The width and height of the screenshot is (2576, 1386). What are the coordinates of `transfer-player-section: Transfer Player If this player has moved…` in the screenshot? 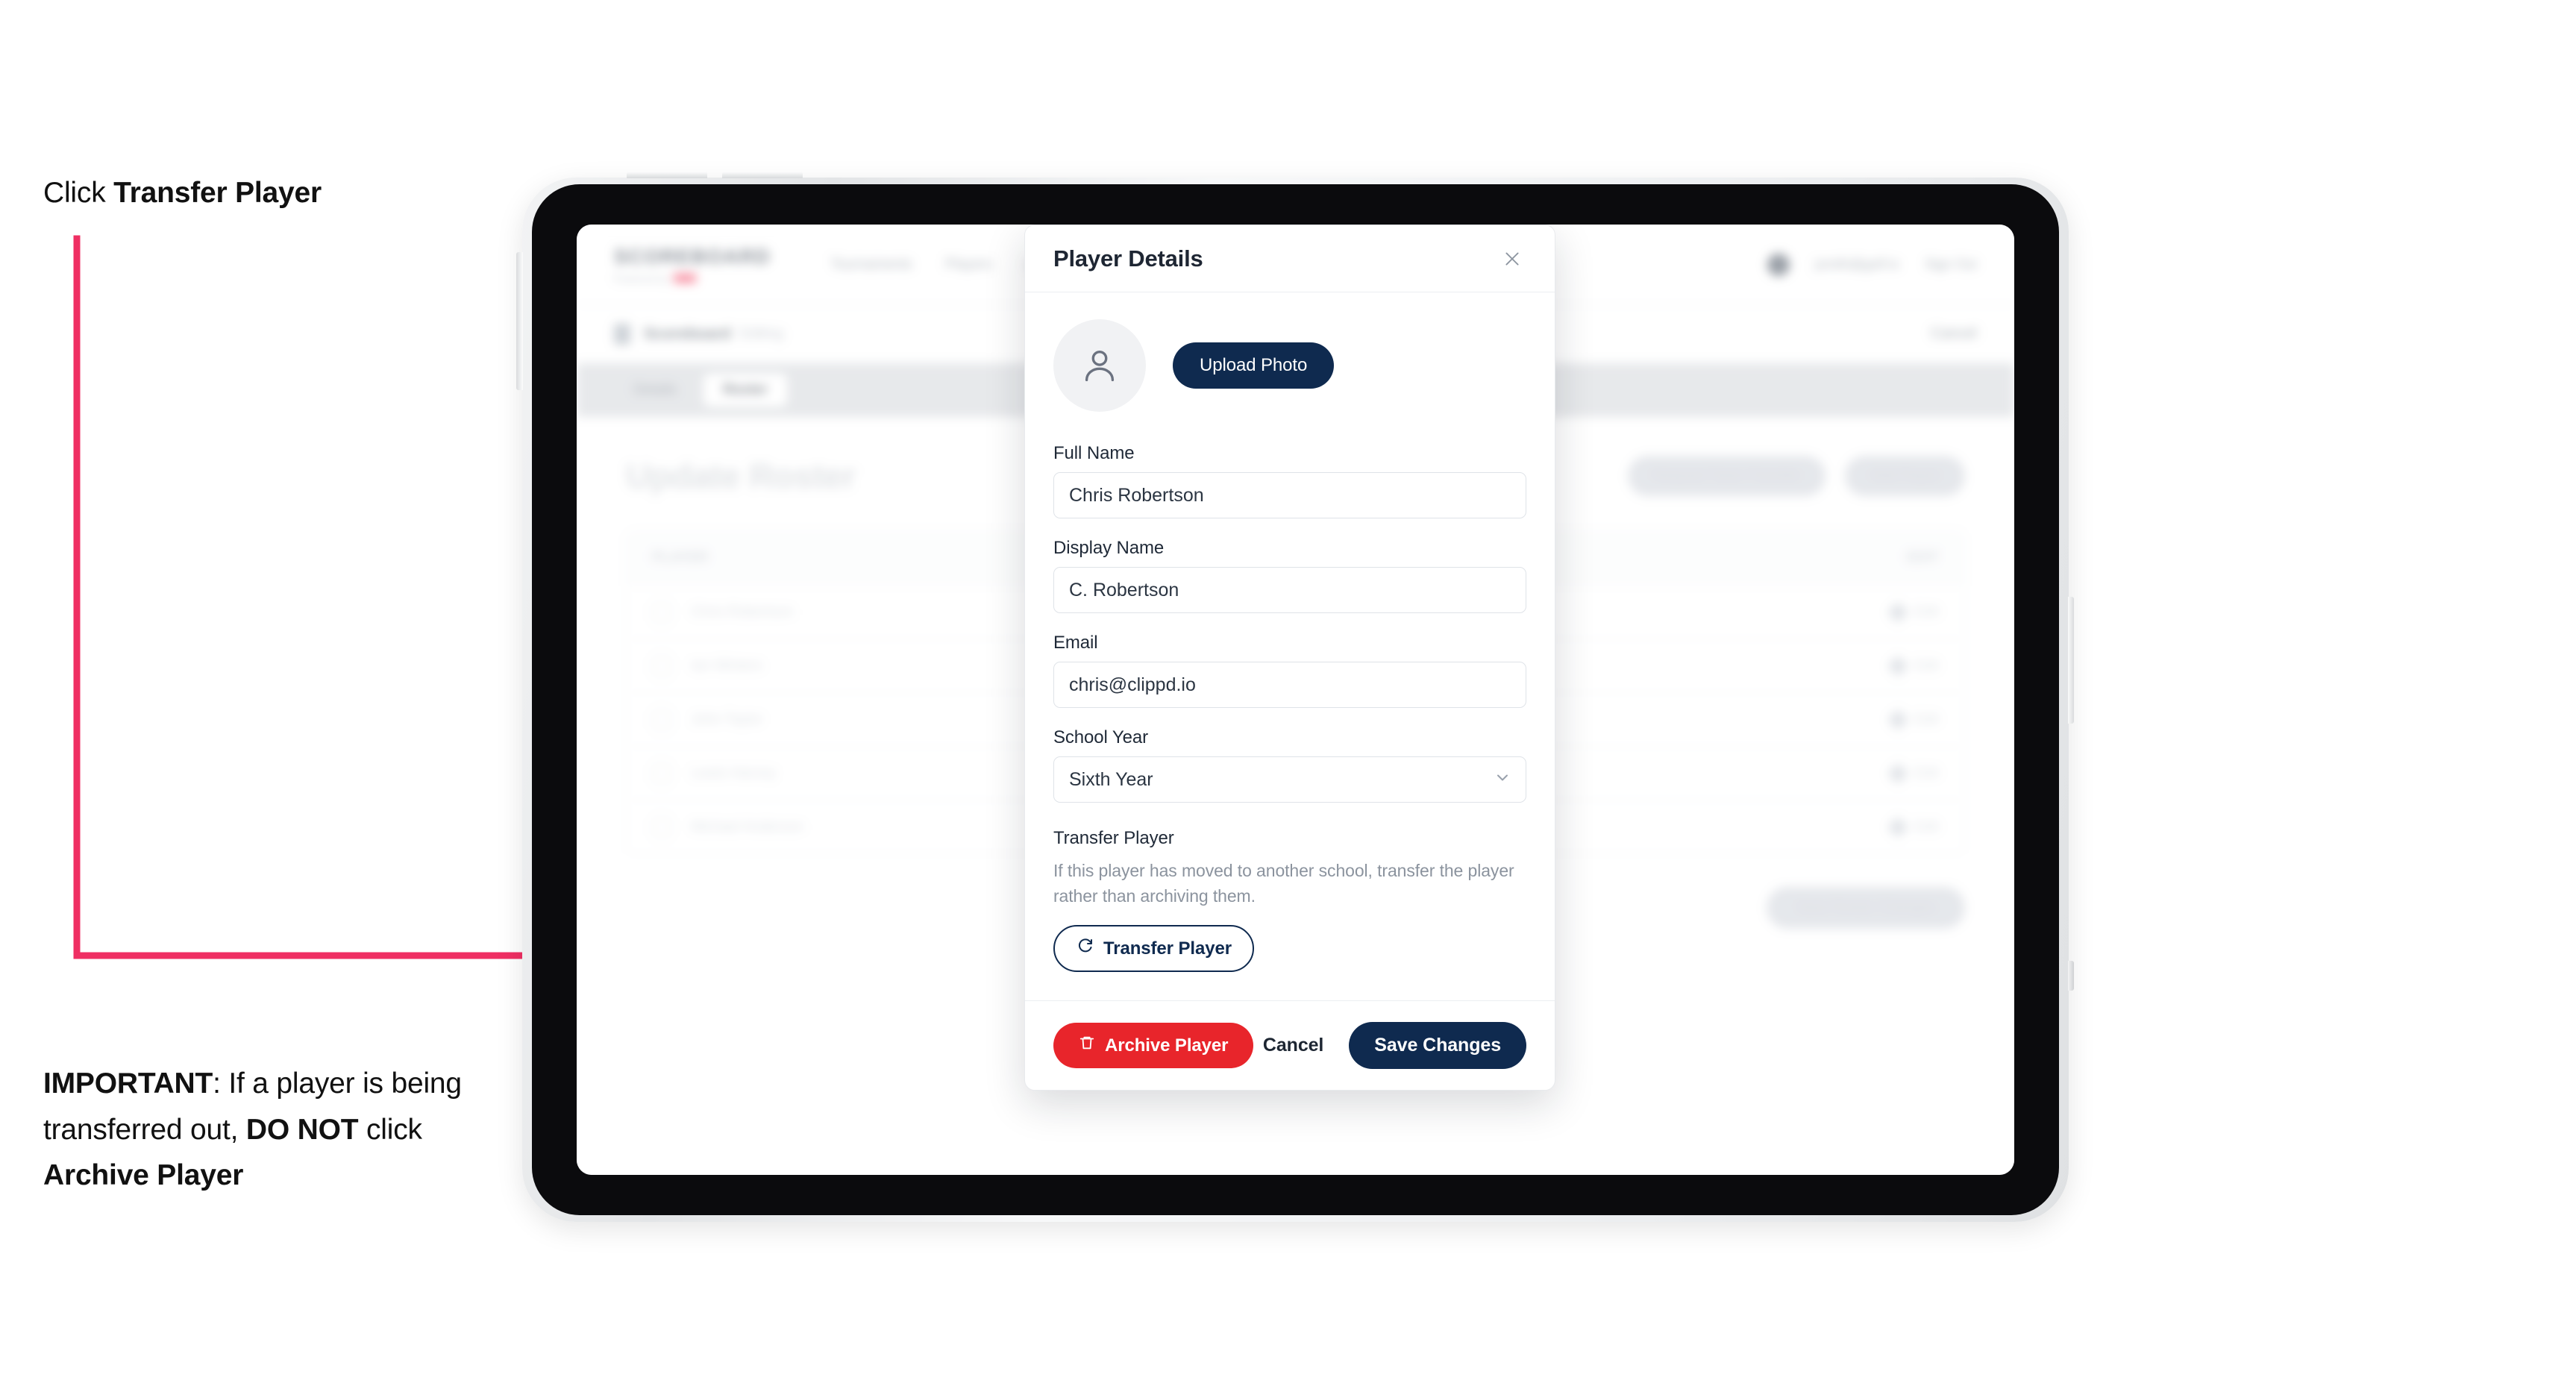 It's located at (1289, 911).